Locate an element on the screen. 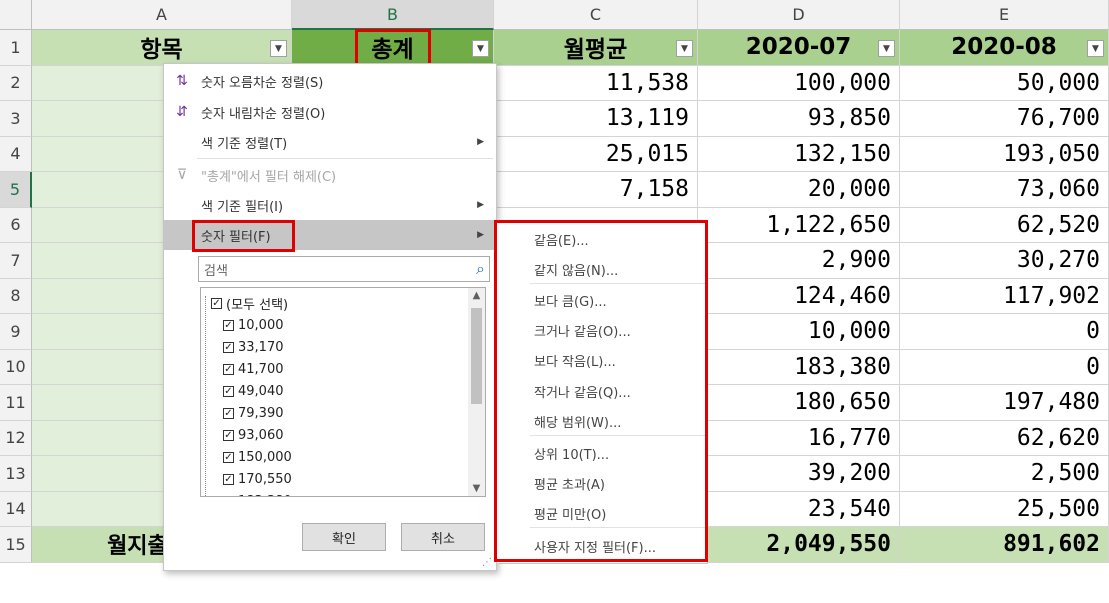  cell-e6: 62,520 is located at coordinates (1004, 225).